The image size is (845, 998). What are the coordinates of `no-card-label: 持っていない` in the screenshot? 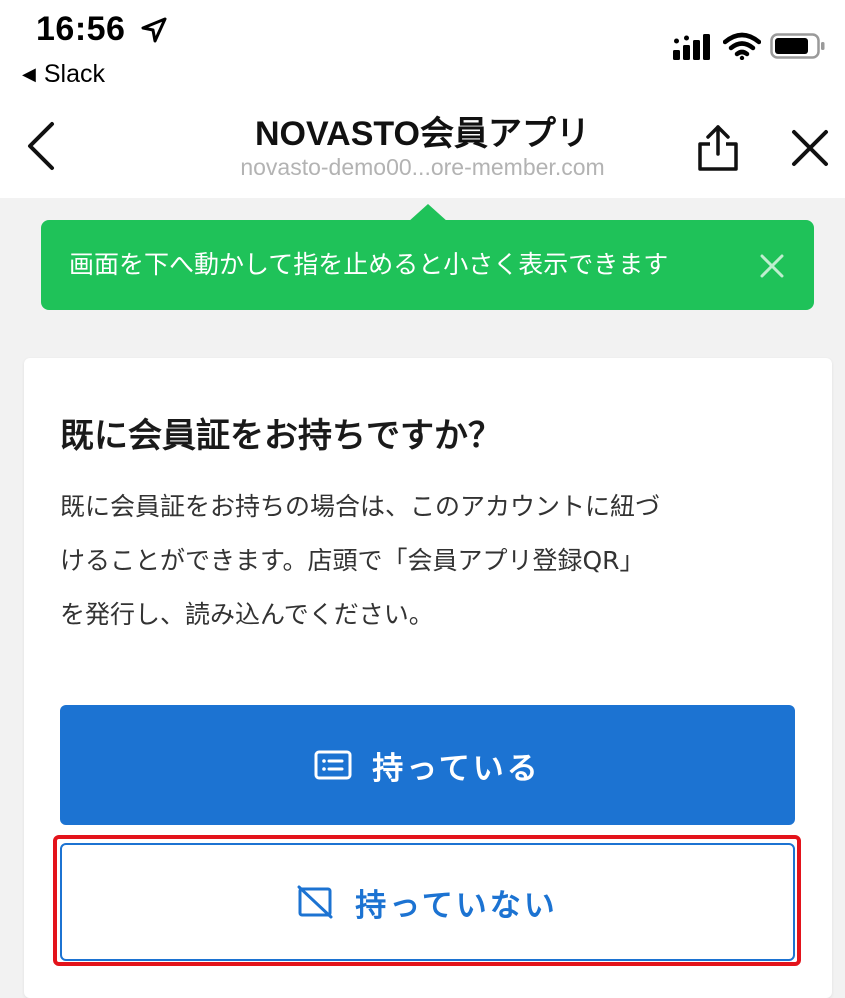 It's located at (456, 905).